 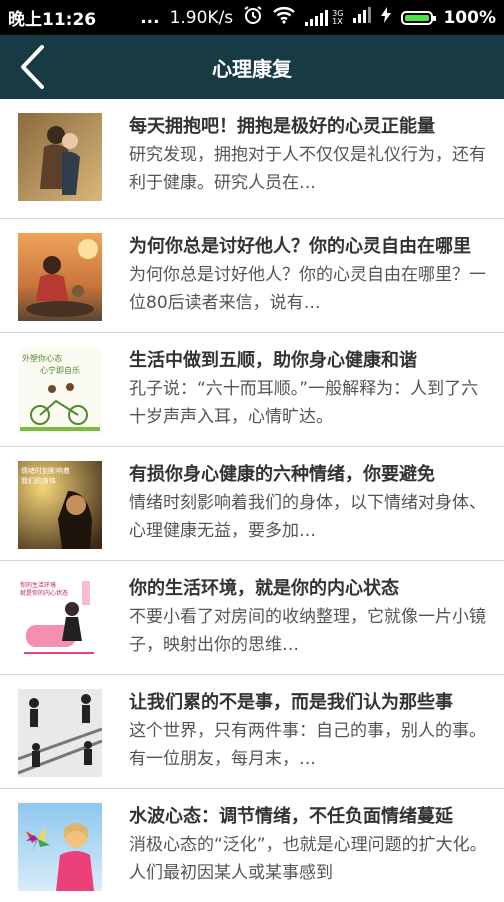 I want to click on article-thumbnail: 情绪时刻影响着 我们的身体, so click(x=60, y=505).